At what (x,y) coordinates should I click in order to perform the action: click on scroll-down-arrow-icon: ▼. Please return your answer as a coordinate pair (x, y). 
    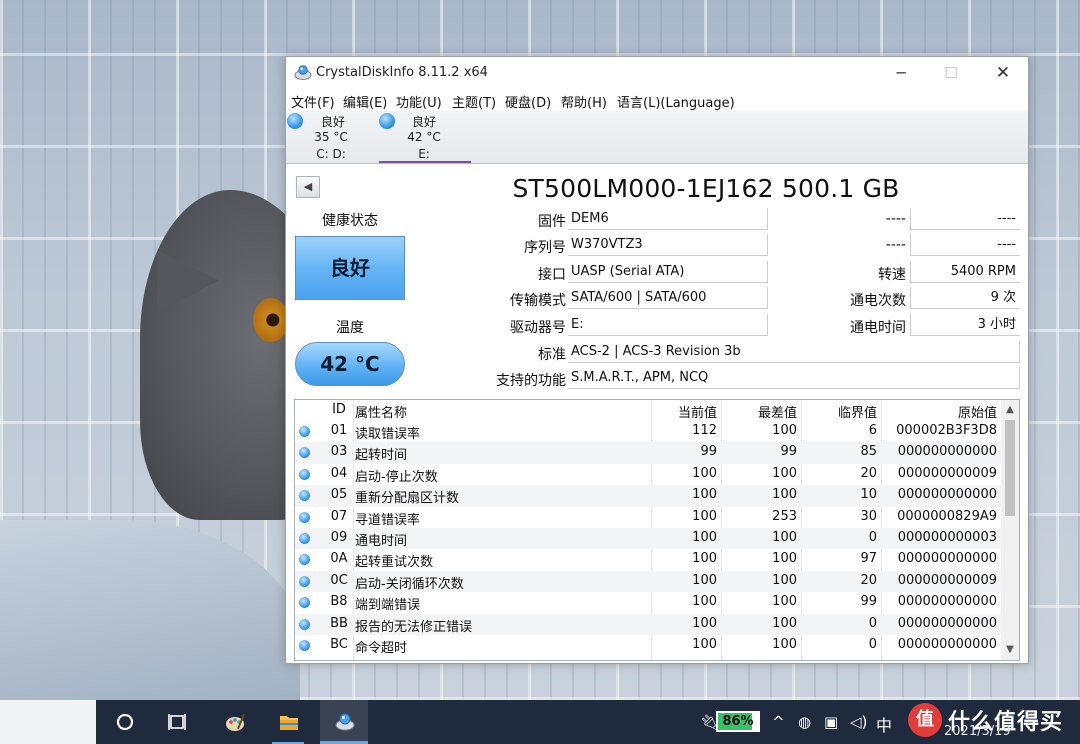
    Looking at the image, I should click on (1010, 650).